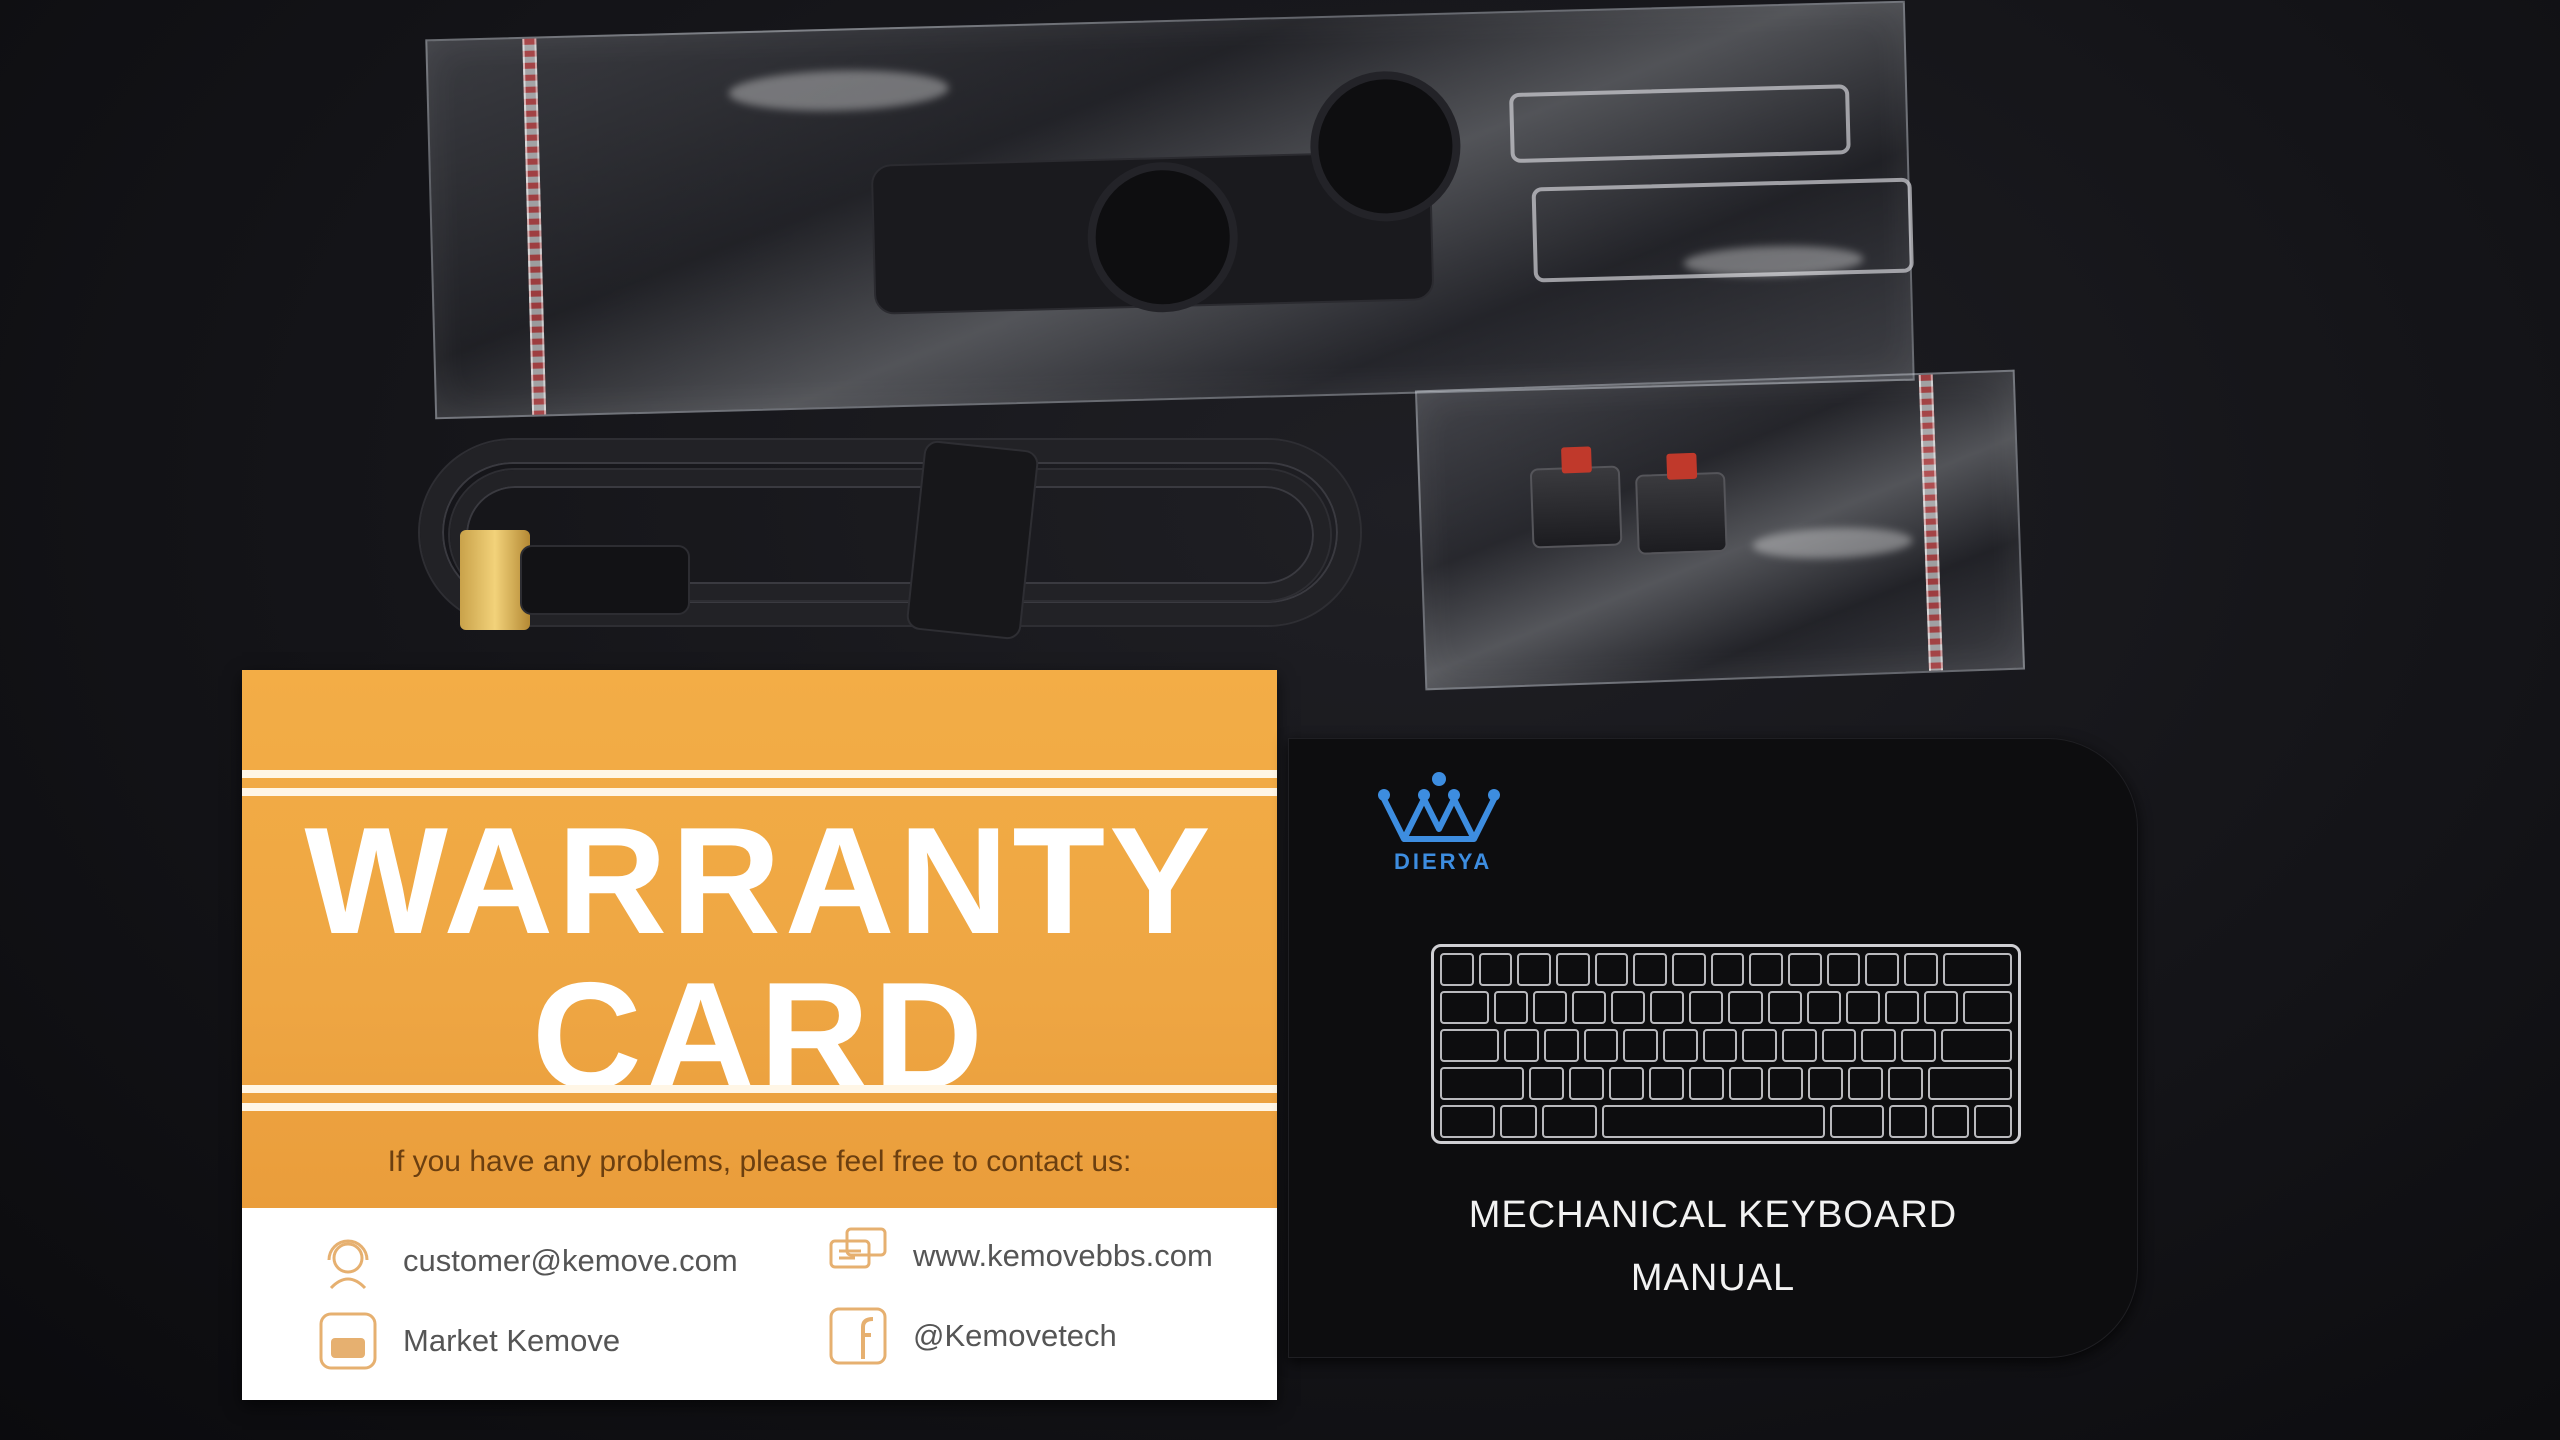  I want to click on keyboard-manual: DIERYA MECHANICAL KEYBOARD MANUAL, so click(1713, 1048).